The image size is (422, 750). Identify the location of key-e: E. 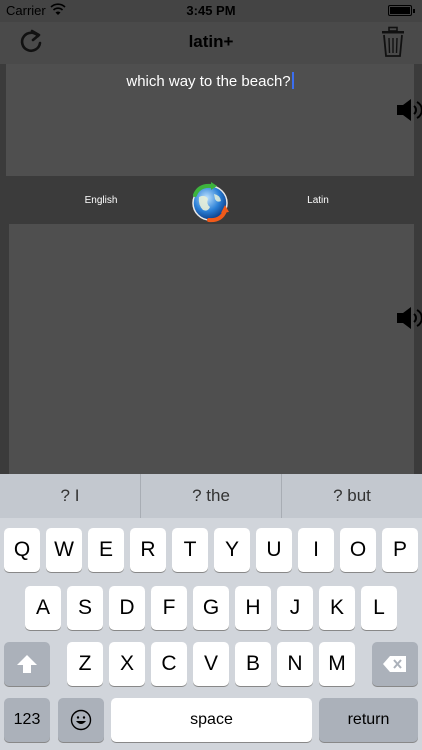
(106, 550).